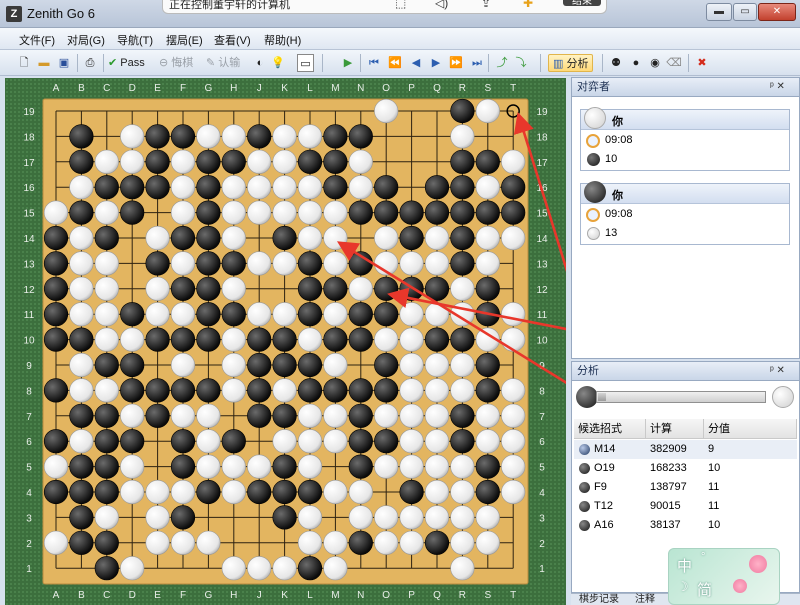 The image size is (800, 605). What do you see at coordinates (400, 5) in the screenshot?
I see `screen-icon: ⬚` at bounding box center [400, 5].